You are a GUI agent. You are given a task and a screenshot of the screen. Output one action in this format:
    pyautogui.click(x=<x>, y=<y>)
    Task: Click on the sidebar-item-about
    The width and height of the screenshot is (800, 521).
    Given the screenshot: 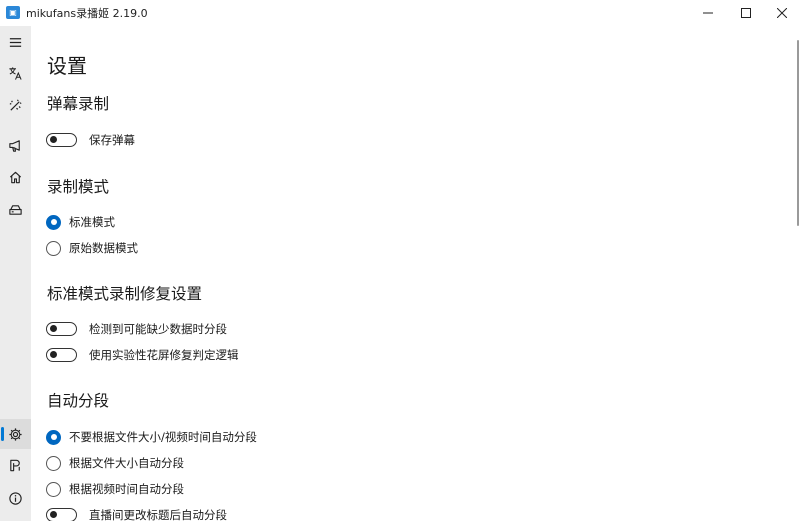 What is the action you would take?
    pyautogui.click(x=15, y=498)
    